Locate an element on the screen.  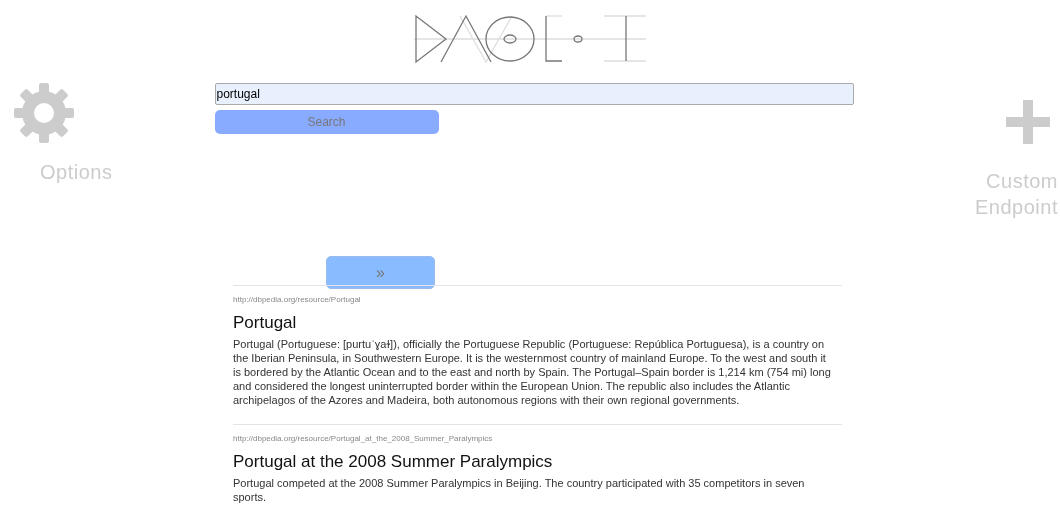
search-field: portugal is located at coordinates (534, 94).